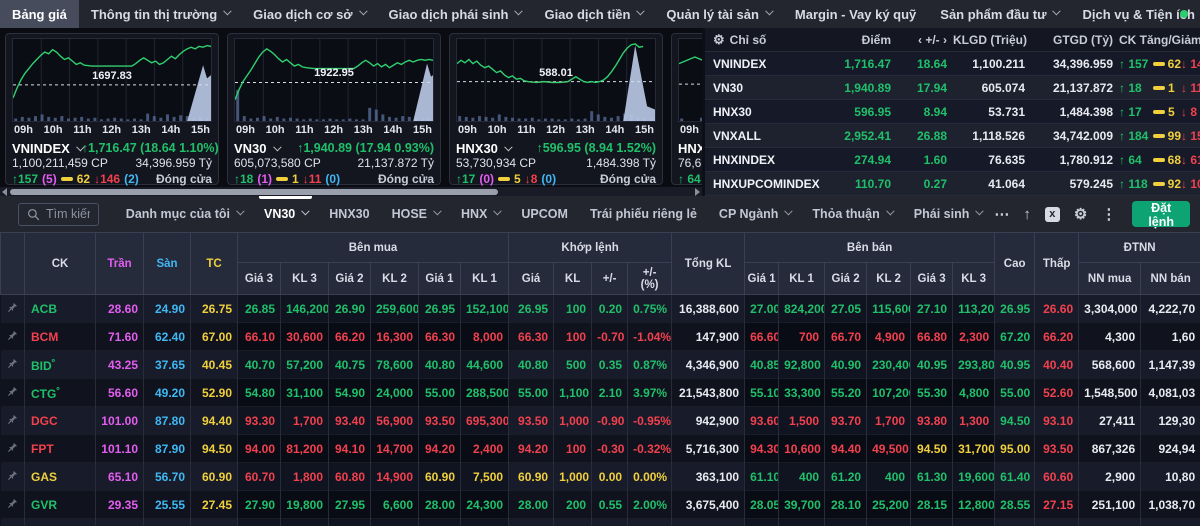 This screenshot has width=1200, height=526. I want to click on ticker-cell: HDB, so click(60, 522).